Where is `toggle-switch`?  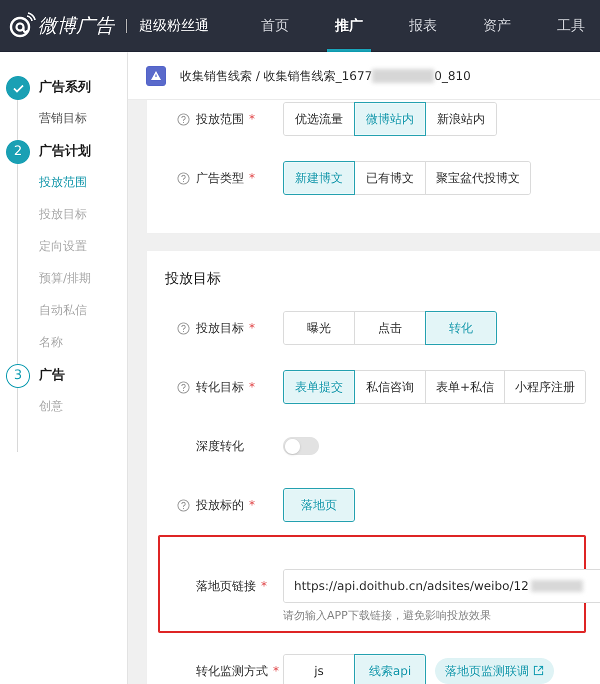
toggle-switch is located at coordinates (301, 446).